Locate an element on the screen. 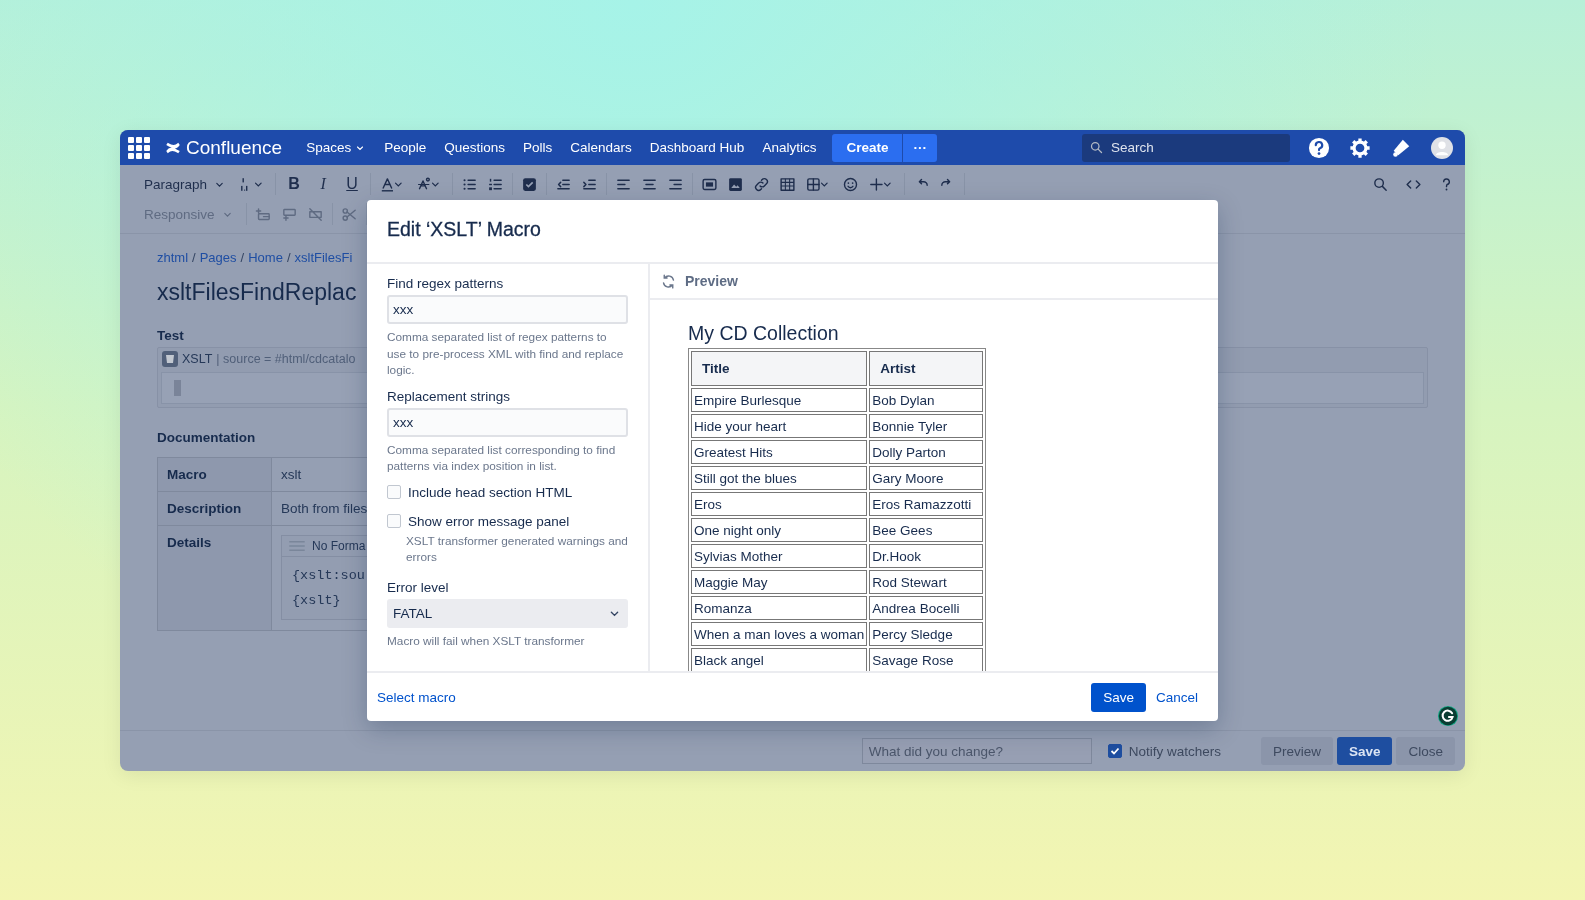 This screenshot has width=1585, height=900. table-cell: Savage Rose is located at coordinates (926, 659).